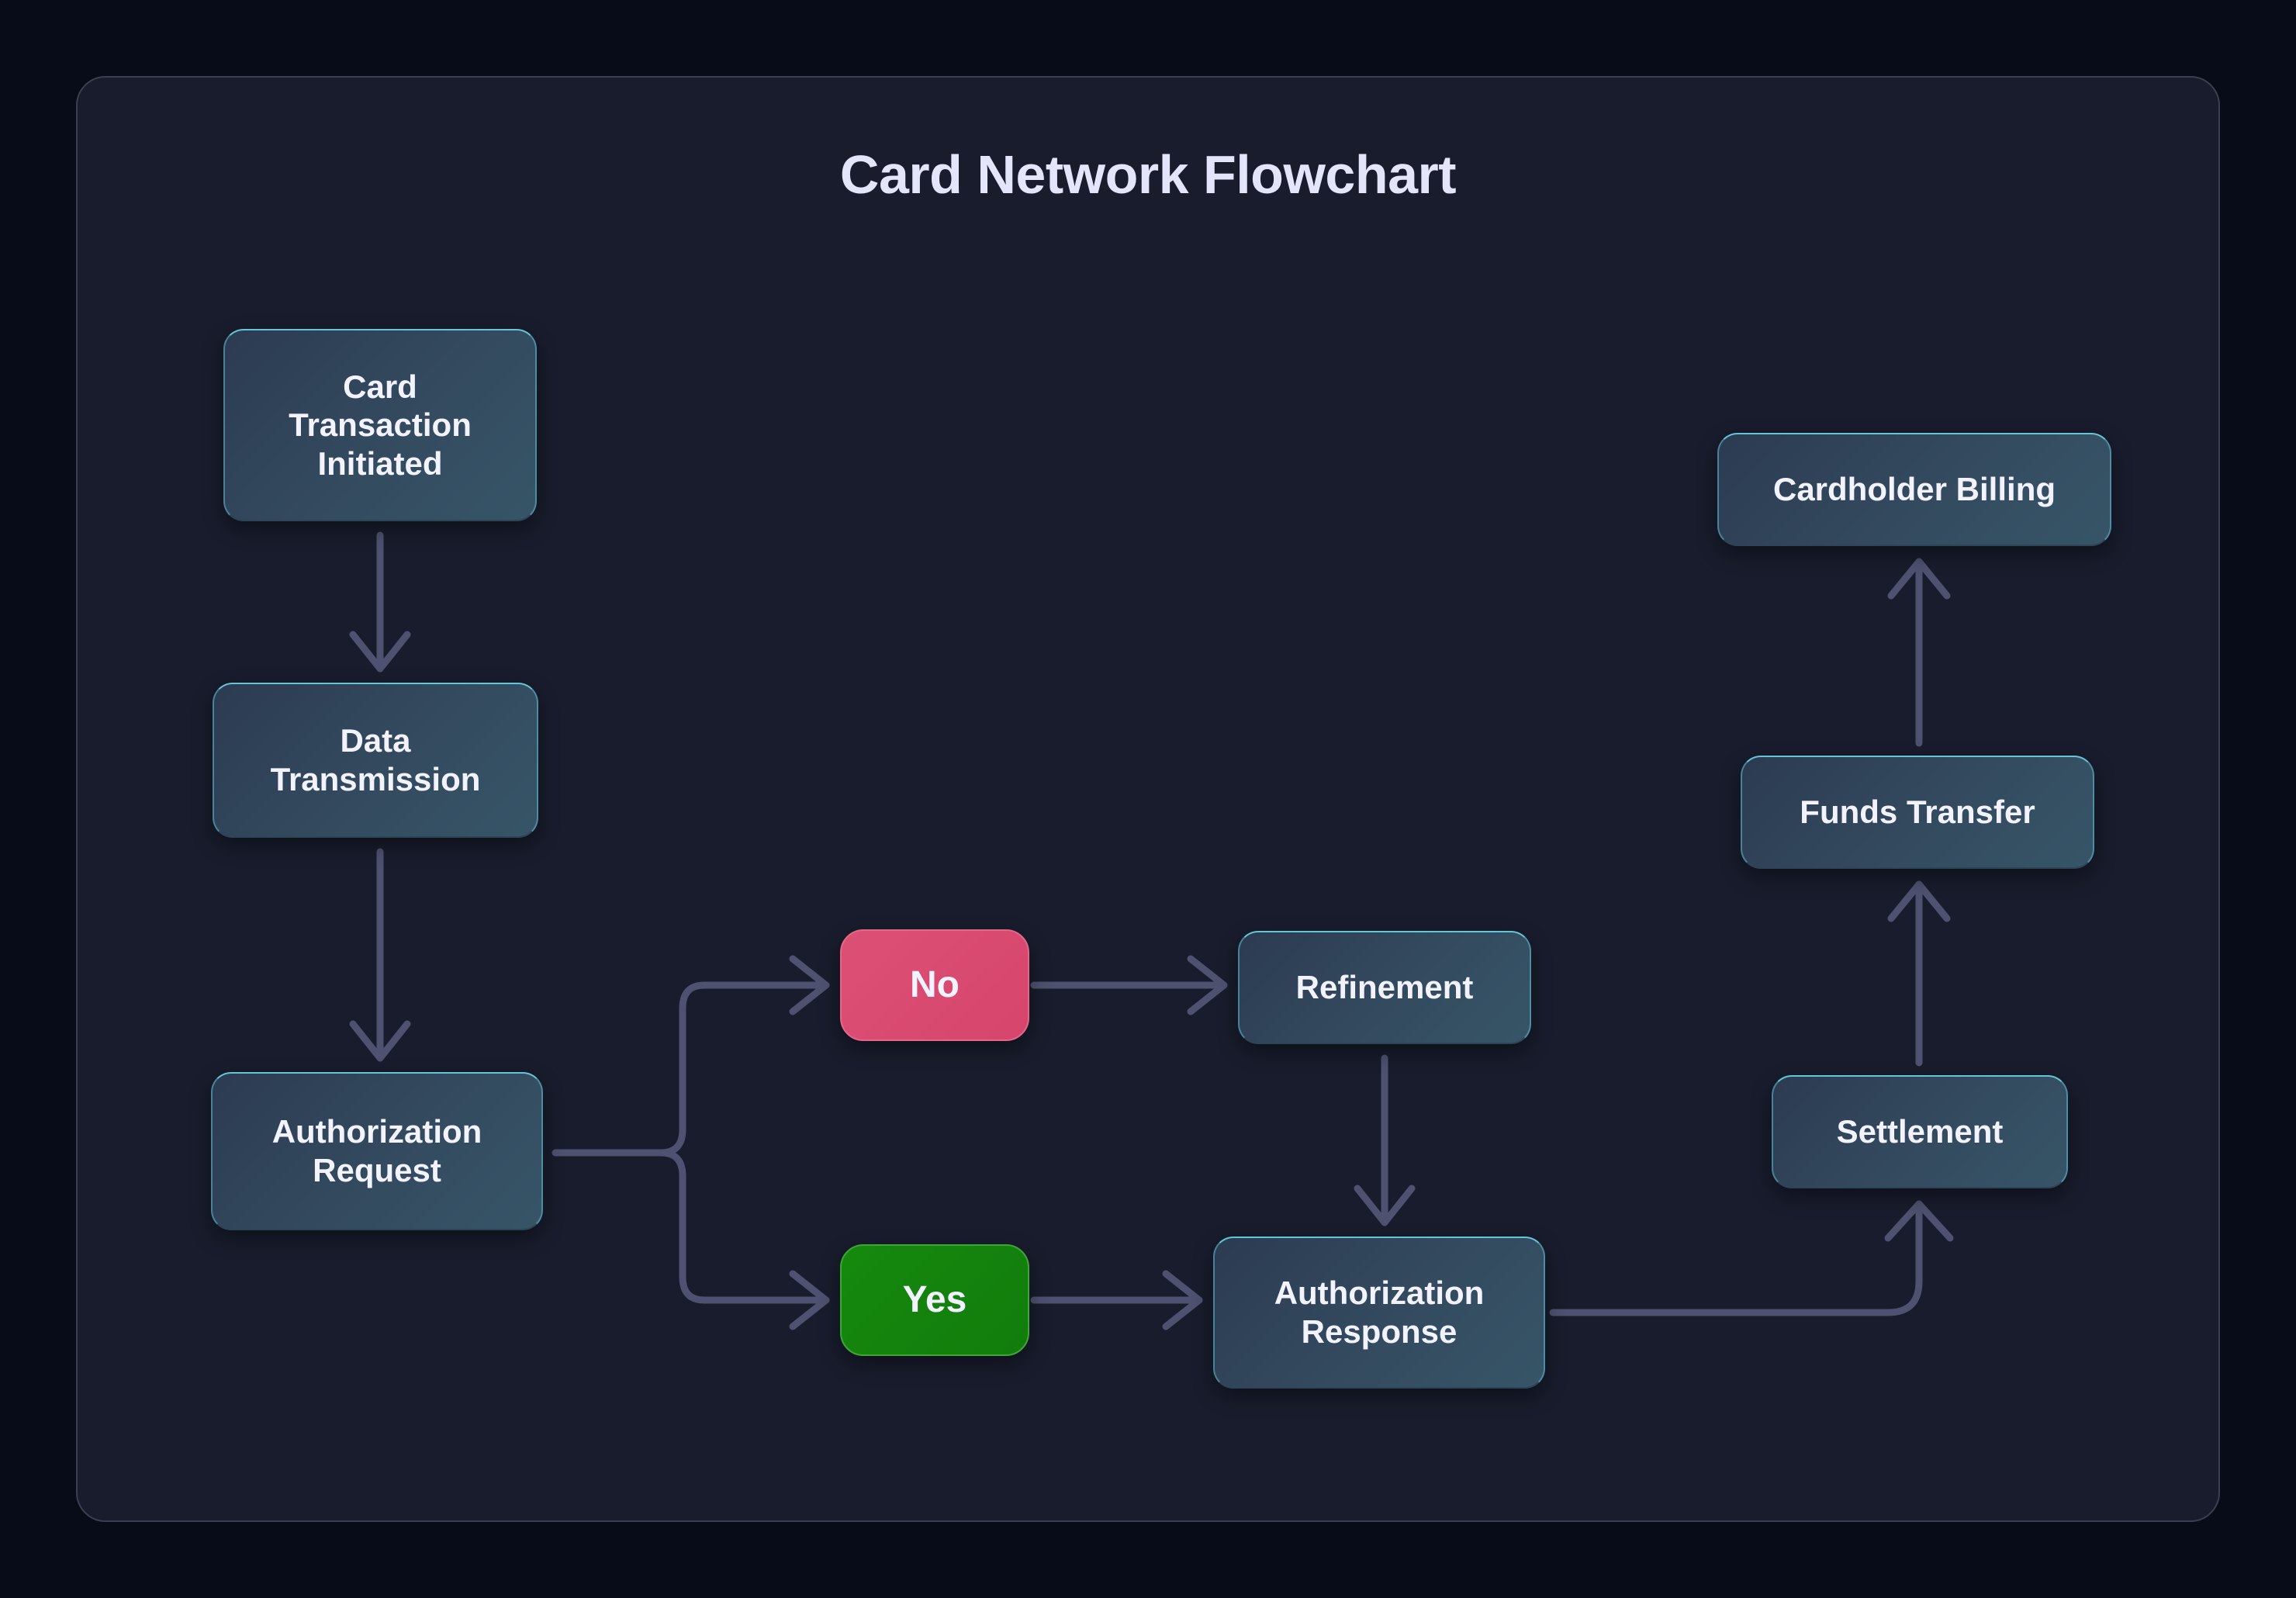 Image resolution: width=2296 pixels, height=1598 pixels. Describe the element at coordinates (1148, 175) in the screenshot. I see `page-title: Card Network Flowchart` at that location.